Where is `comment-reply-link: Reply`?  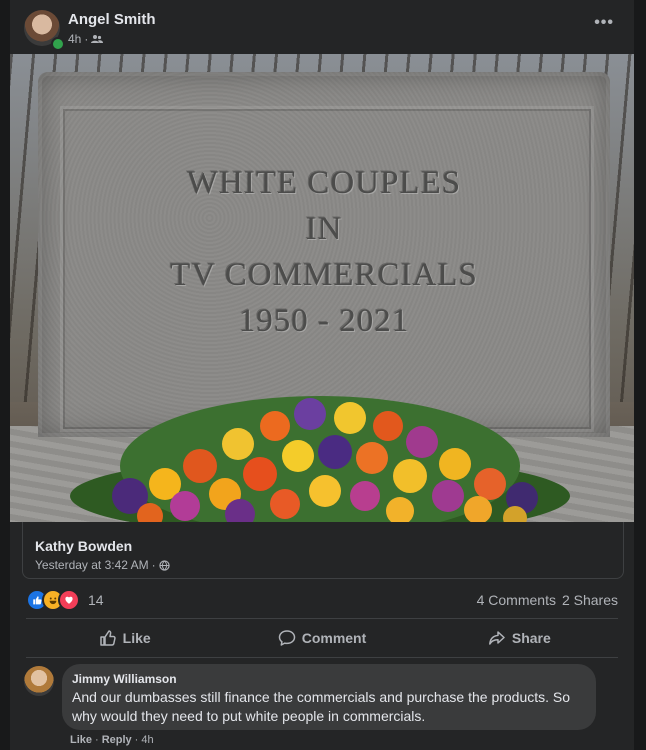 comment-reply-link: Reply is located at coordinates (117, 740).